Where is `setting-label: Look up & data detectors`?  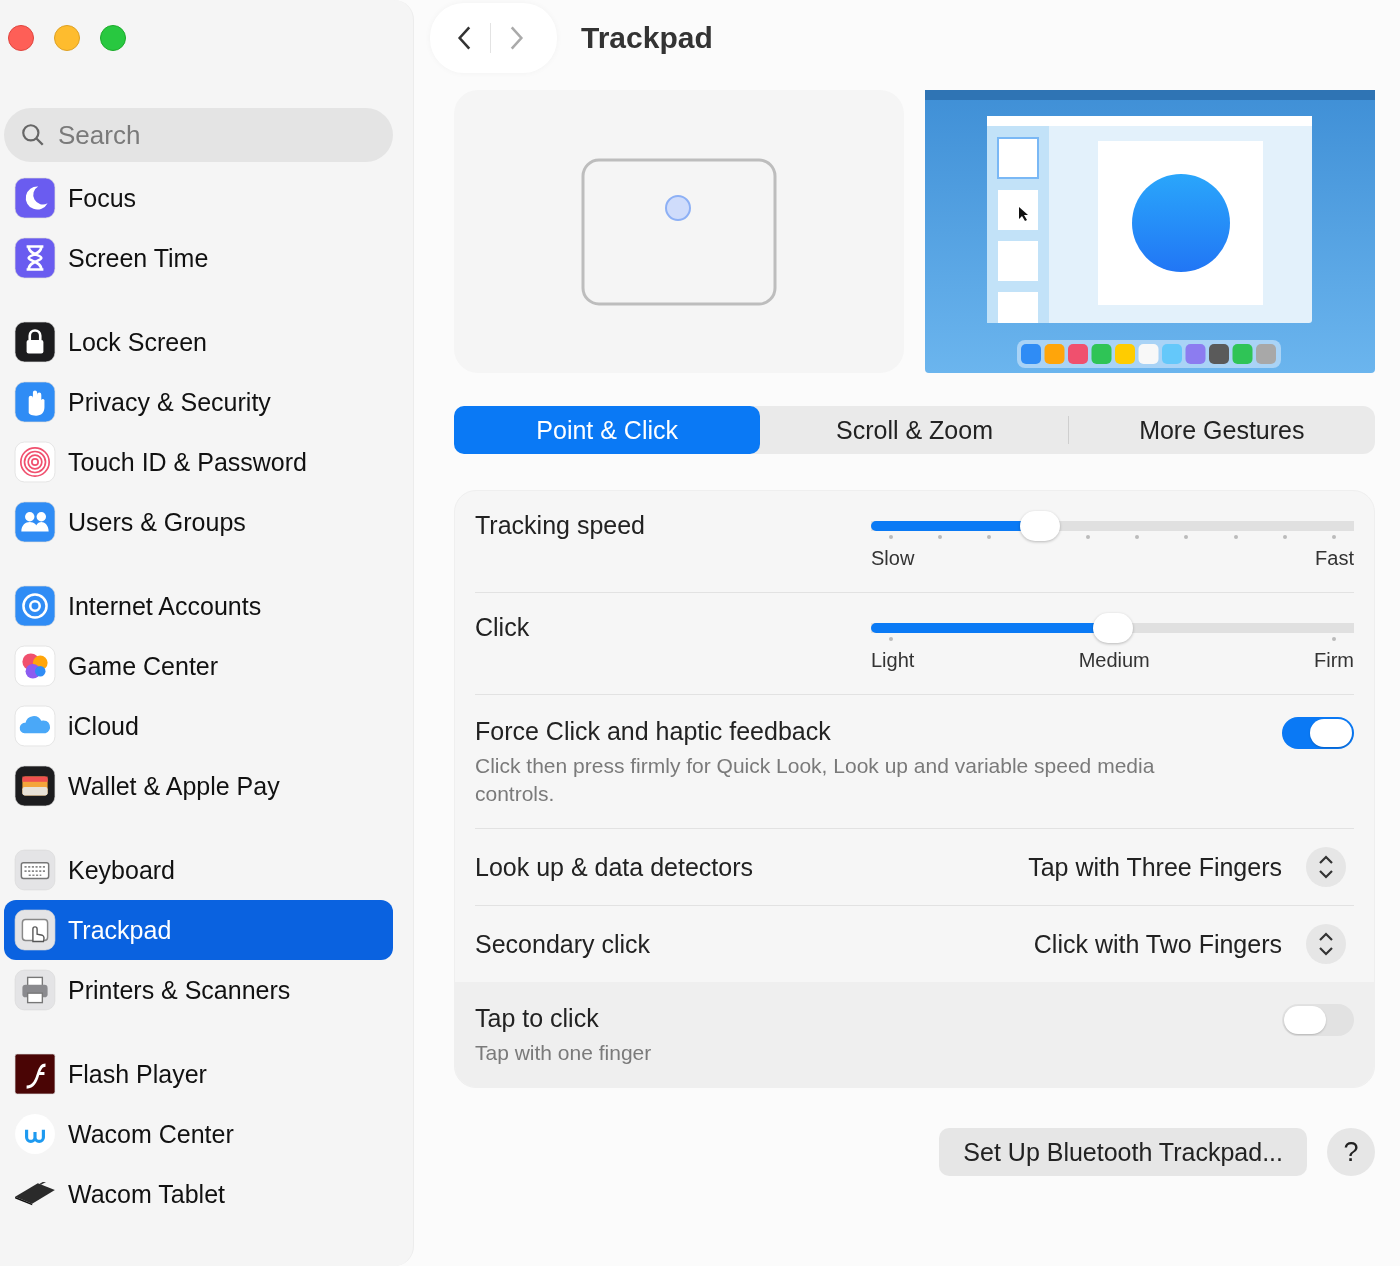 setting-label: Look up & data detectors is located at coordinates (614, 867).